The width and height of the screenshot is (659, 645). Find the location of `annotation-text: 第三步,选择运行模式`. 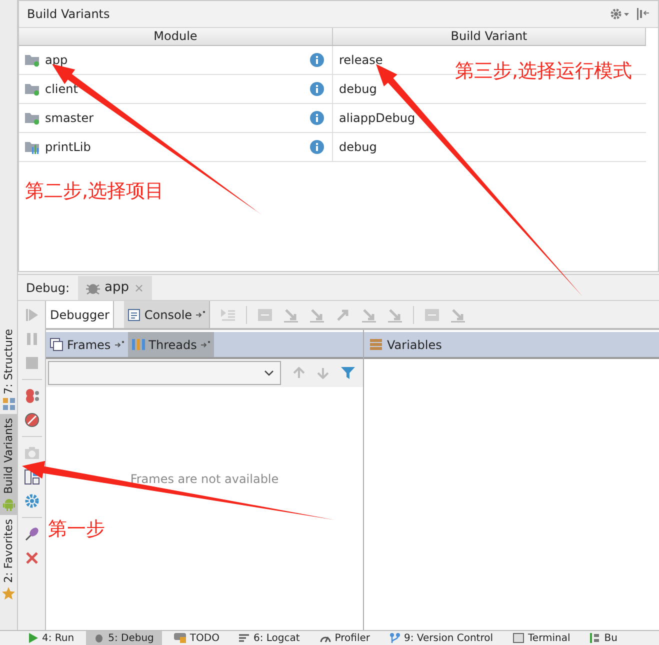

annotation-text: 第三步,选择运行模式 is located at coordinates (543, 71).